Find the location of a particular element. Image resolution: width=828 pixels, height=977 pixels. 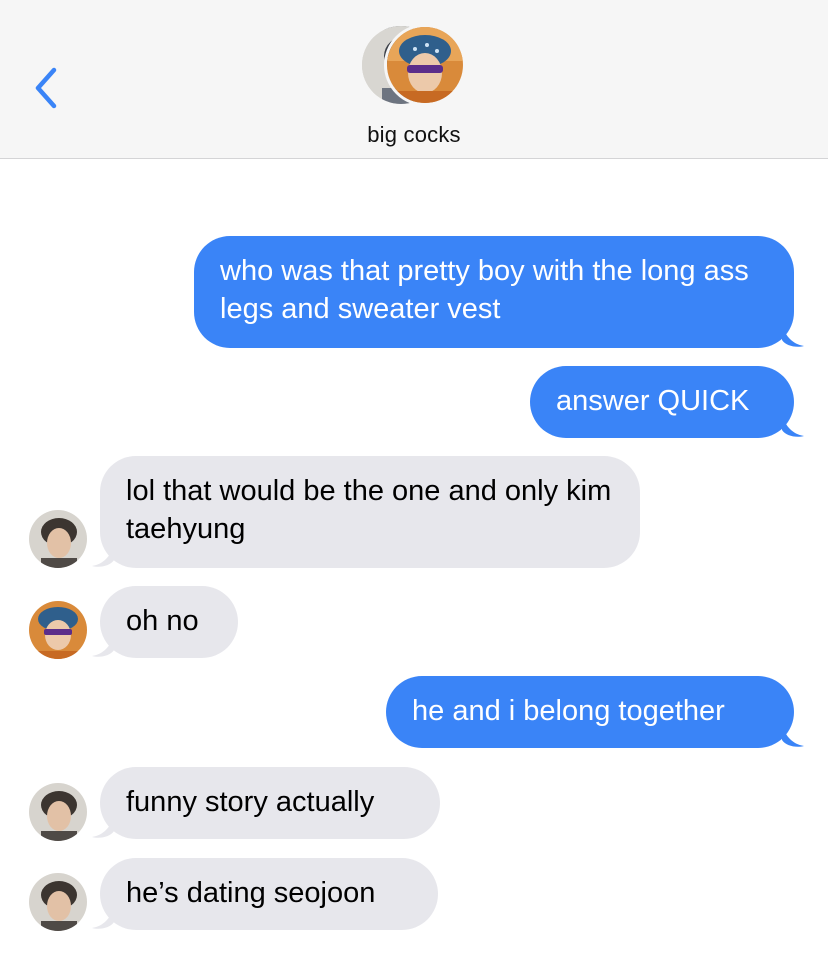

message-text: he and i belong together is located at coordinates (568, 711).